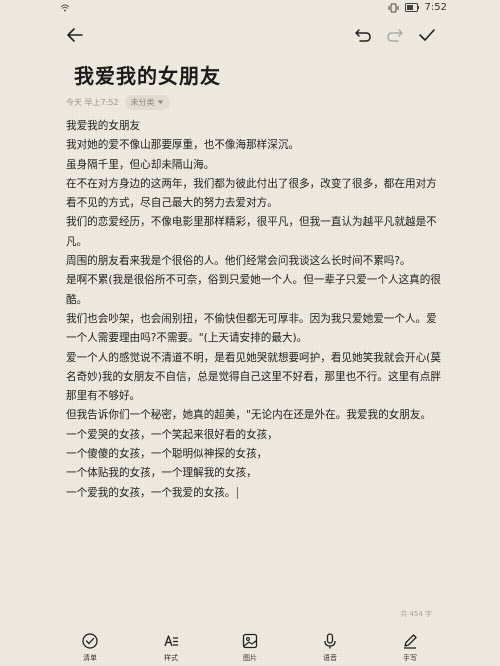  What do you see at coordinates (65, 8) in the screenshot?
I see `wifi-icon` at bounding box center [65, 8].